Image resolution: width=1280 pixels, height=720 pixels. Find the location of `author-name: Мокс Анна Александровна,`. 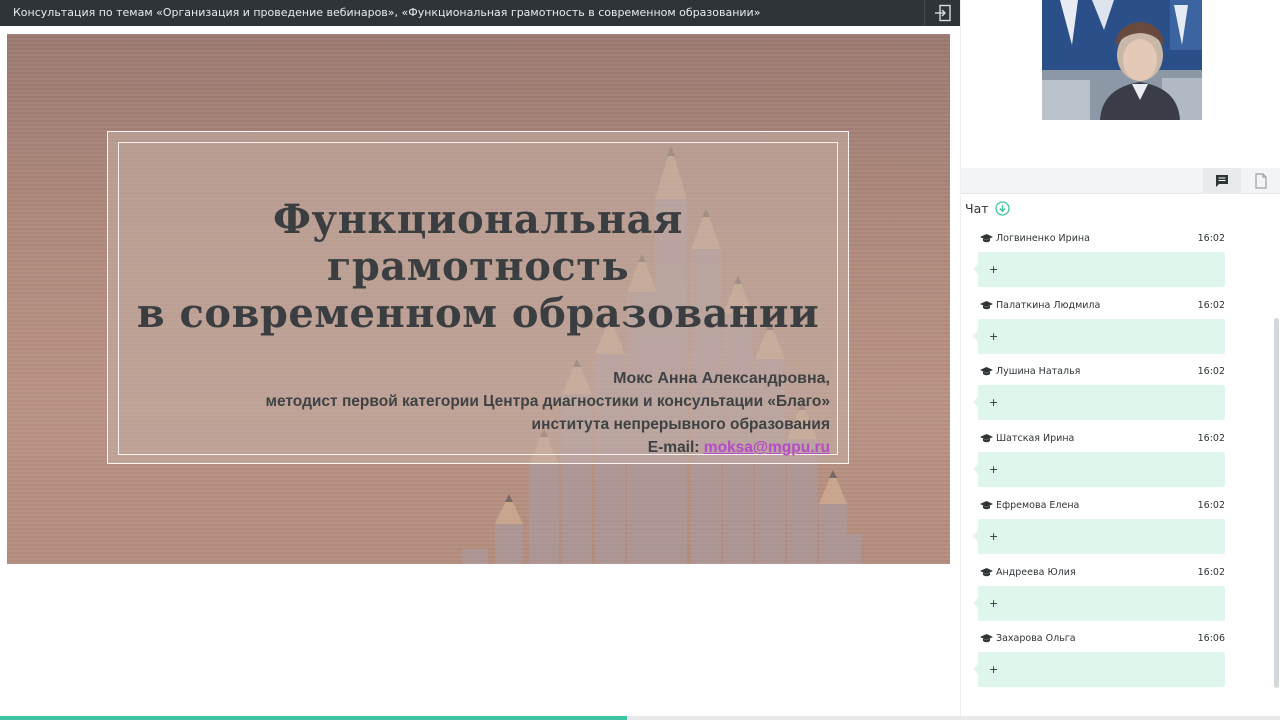

author-name: Мокс Анна Александровна, is located at coordinates (721, 378).